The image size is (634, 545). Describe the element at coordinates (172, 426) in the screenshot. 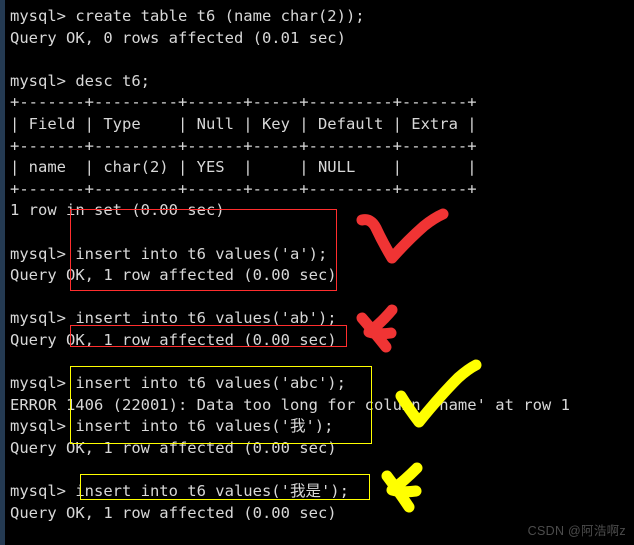

I see `terminal-line: mysql> insert into t6 values('我');` at that location.